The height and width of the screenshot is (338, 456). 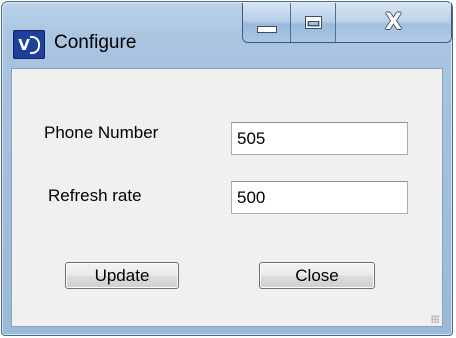 I want to click on refresh-rate-input: 500, so click(x=319, y=197).